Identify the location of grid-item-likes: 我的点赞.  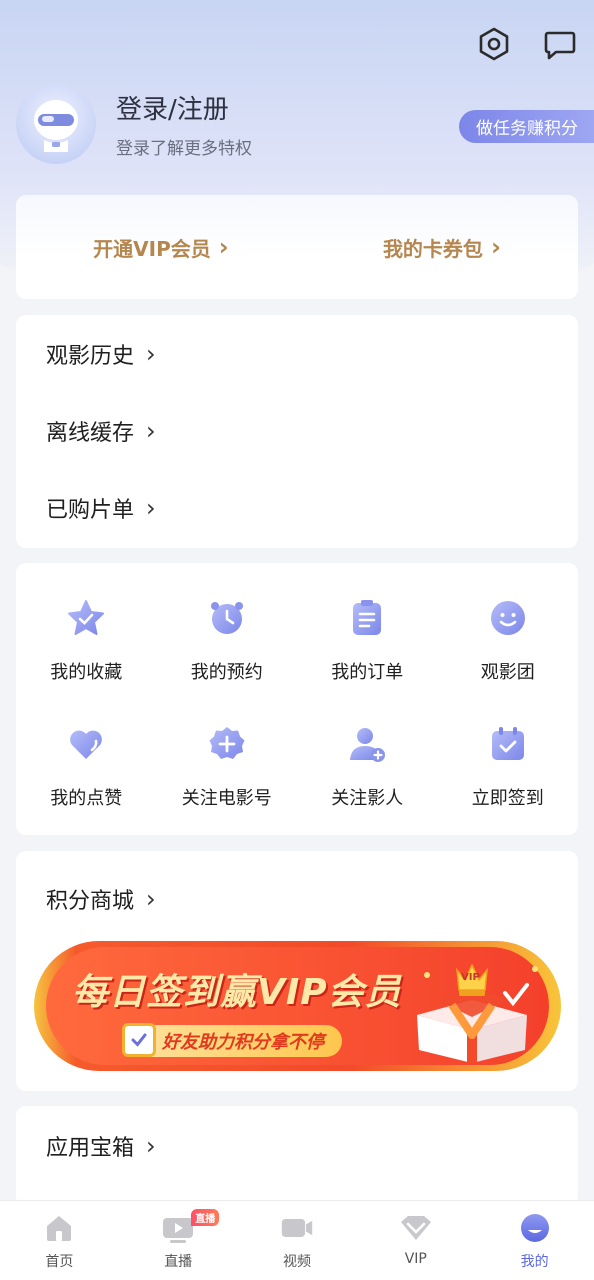
(86, 769).